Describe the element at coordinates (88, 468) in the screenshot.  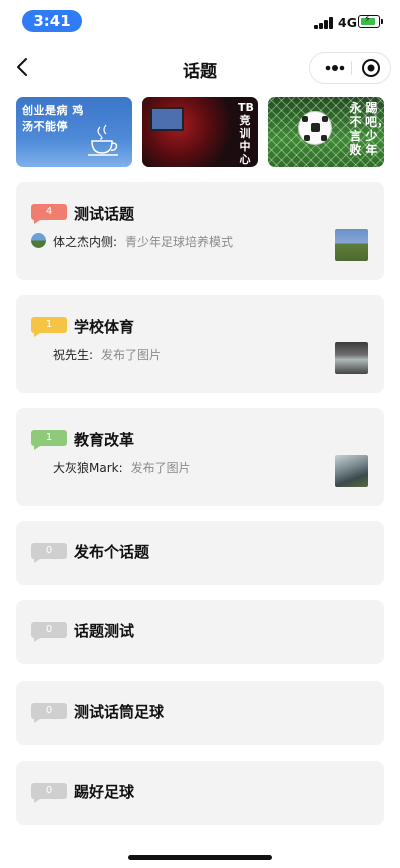
I see `post-author: 大灰狼Mark:` at that location.